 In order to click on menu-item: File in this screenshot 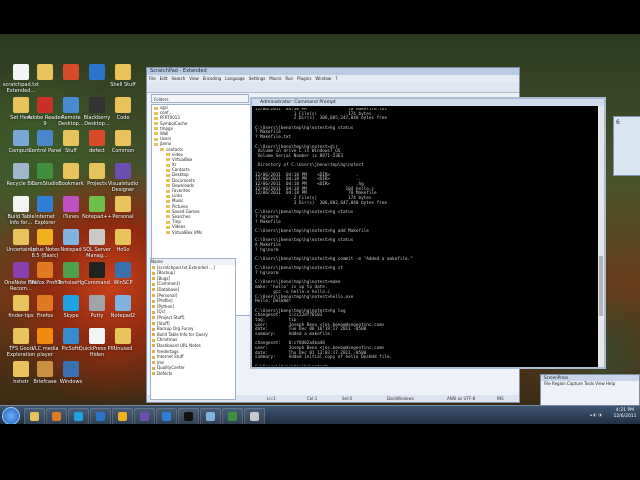, I will do `click(152, 78)`.